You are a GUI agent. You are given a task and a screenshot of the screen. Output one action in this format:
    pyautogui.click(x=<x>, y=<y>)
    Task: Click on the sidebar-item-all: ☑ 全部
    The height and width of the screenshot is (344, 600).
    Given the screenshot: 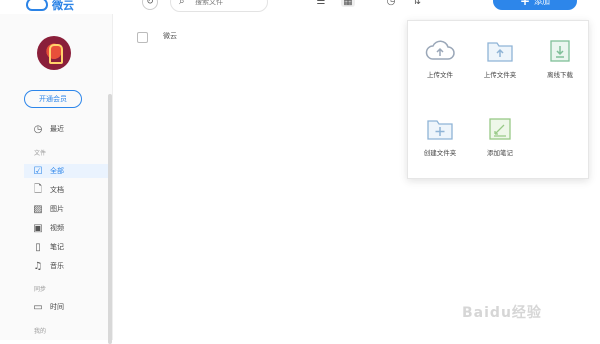 What is the action you would take?
    pyautogui.click(x=48, y=171)
    